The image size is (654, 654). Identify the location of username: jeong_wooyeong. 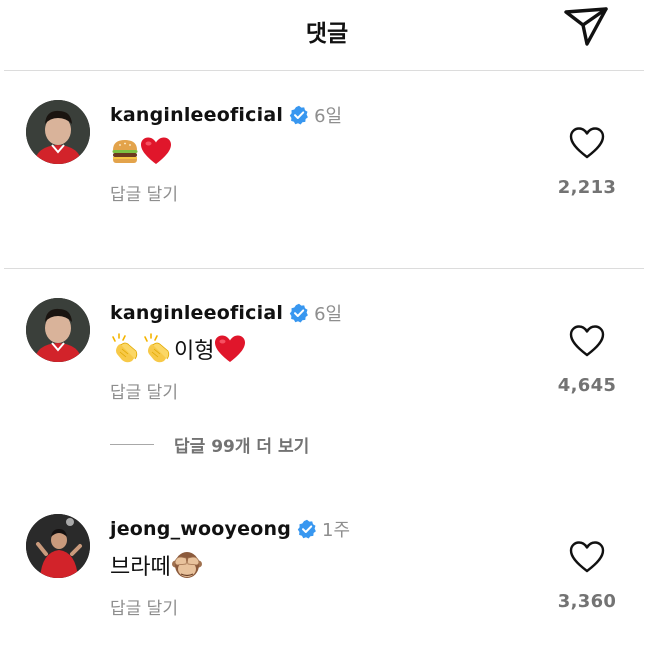
(200, 529).